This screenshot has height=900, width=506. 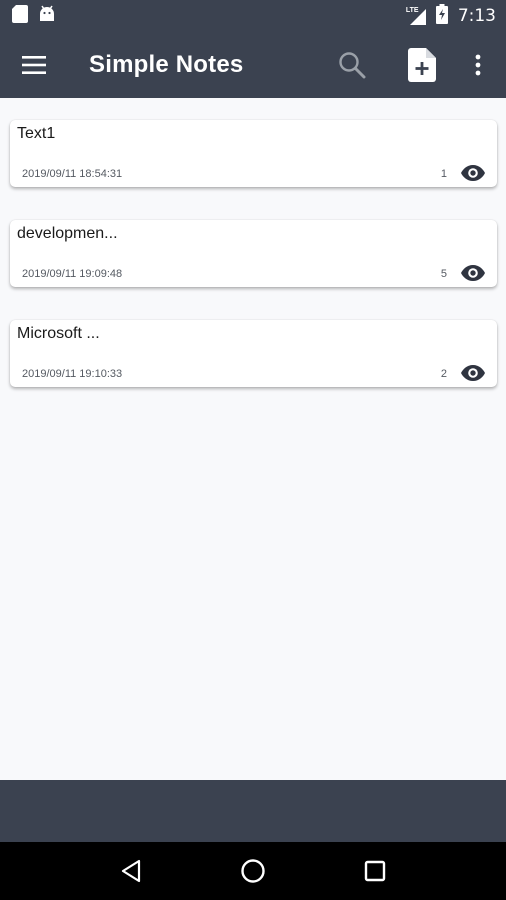 What do you see at coordinates (72, 174) in the screenshot?
I see `note-date: 2019/09/11 18:54:31` at bounding box center [72, 174].